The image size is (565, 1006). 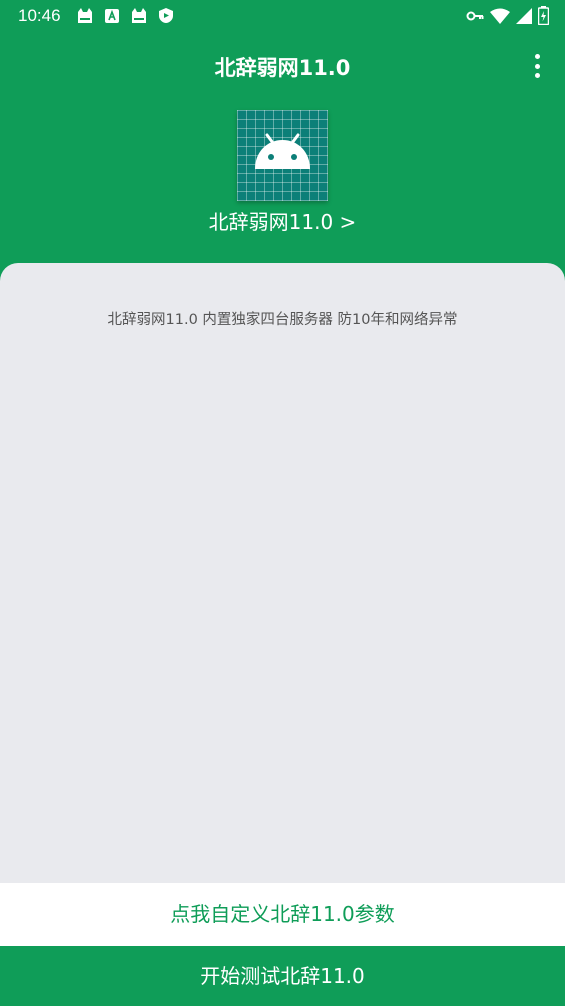 I want to click on app-logo, so click(x=282, y=155).